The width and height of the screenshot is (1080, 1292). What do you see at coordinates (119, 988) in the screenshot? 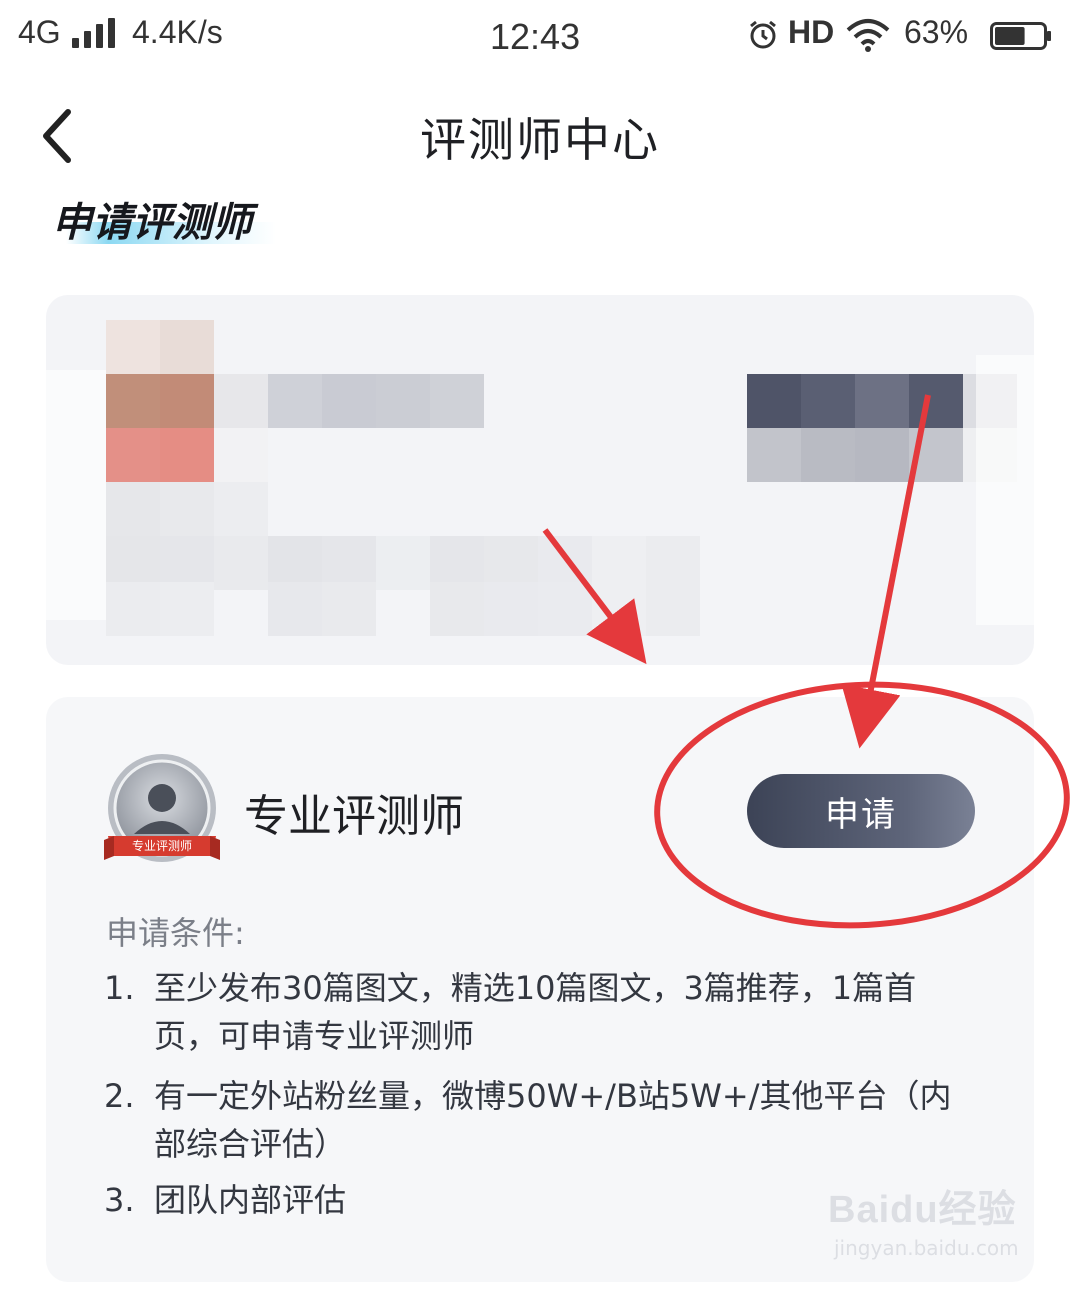
I see `condition-number: 1.` at bounding box center [119, 988].